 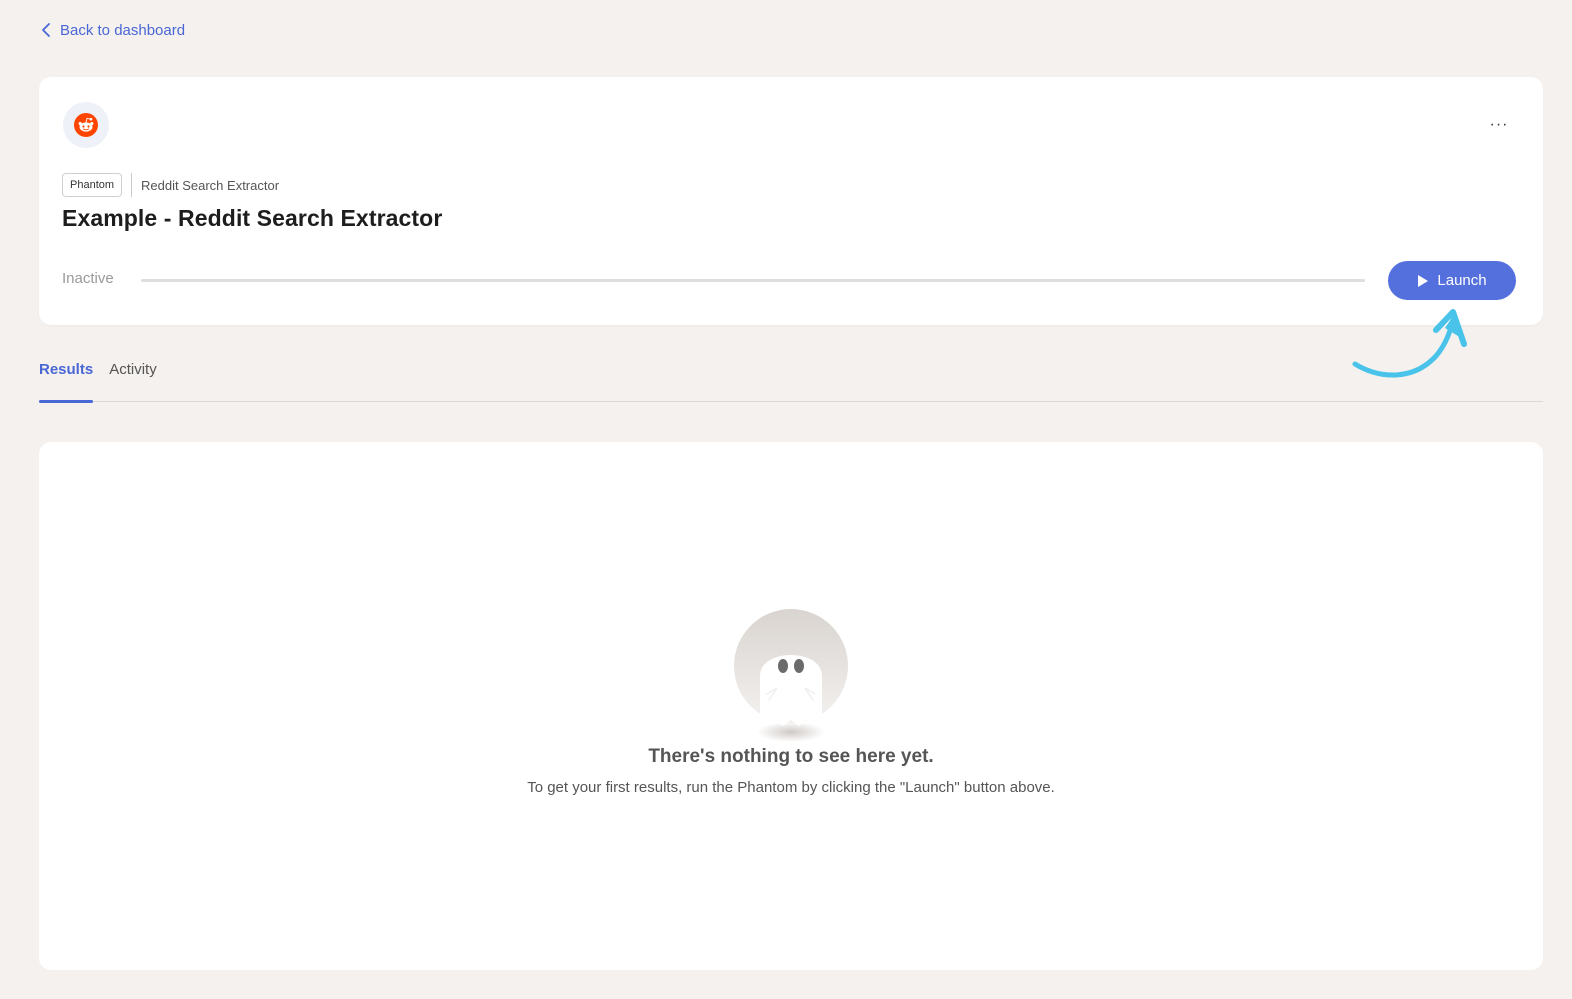 I want to click on launch-button-label: Launch, so click(x=1462, y=280).